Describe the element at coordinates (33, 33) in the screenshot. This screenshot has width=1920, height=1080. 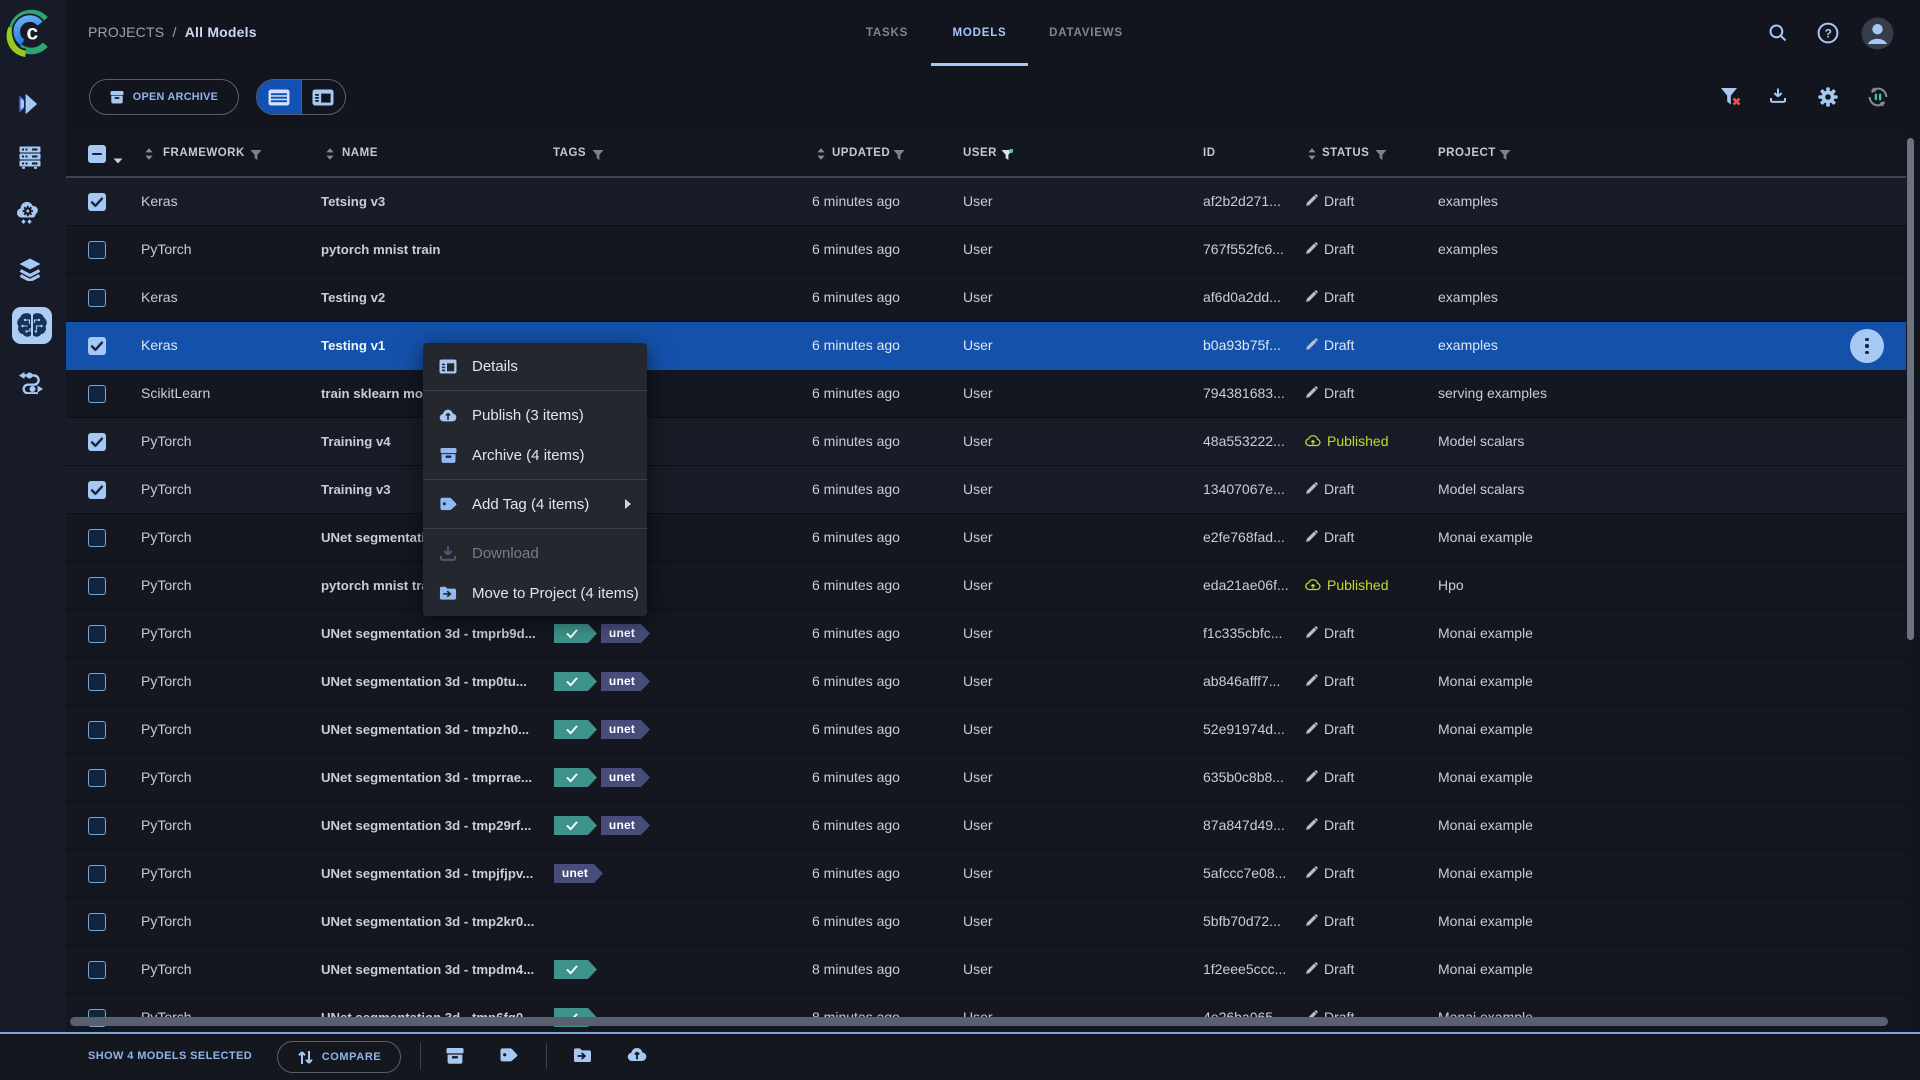
I see `svg-text: c` at that location.